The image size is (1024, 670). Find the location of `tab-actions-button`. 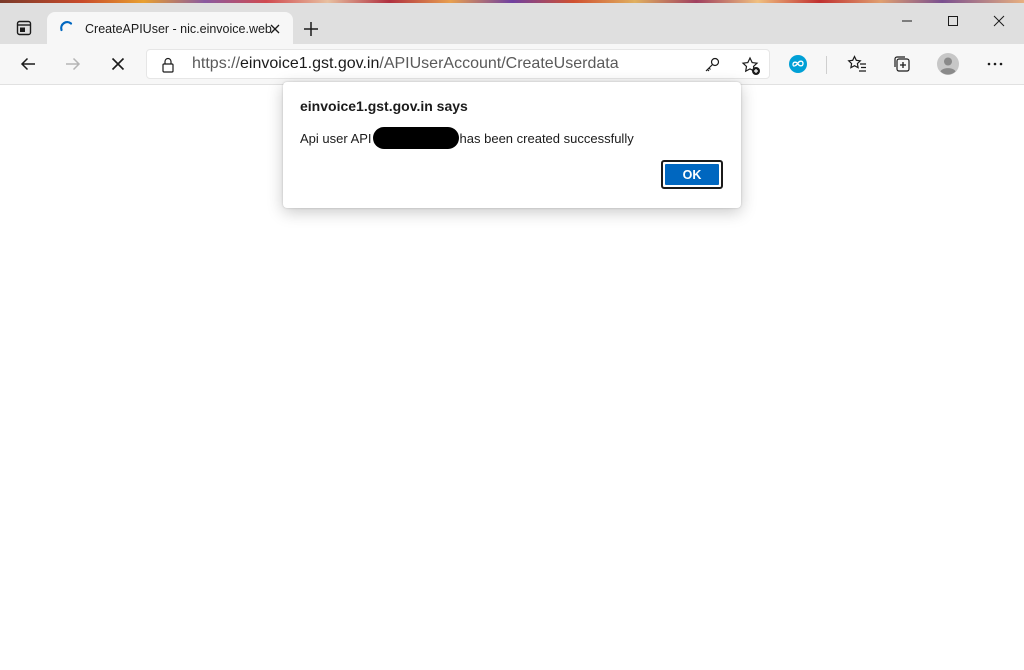

tab-actions-button is located at coordinates (24, 28).